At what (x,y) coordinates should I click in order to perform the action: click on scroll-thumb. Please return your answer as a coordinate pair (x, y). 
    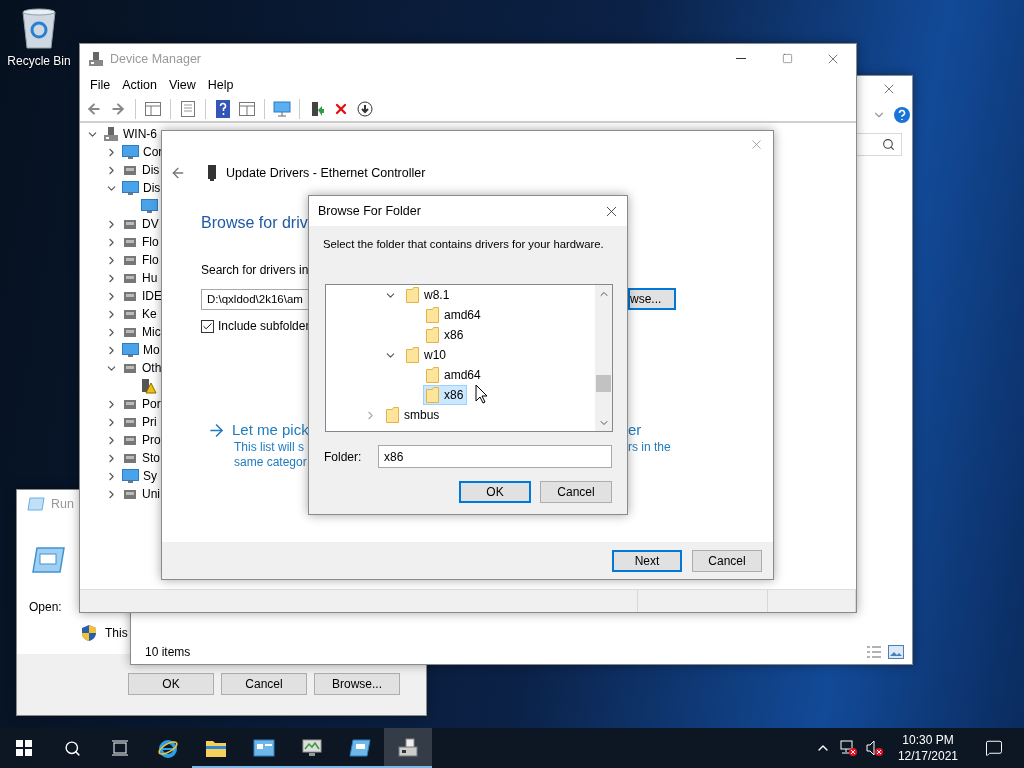
    Looking at the image, I should click on (603, 383).